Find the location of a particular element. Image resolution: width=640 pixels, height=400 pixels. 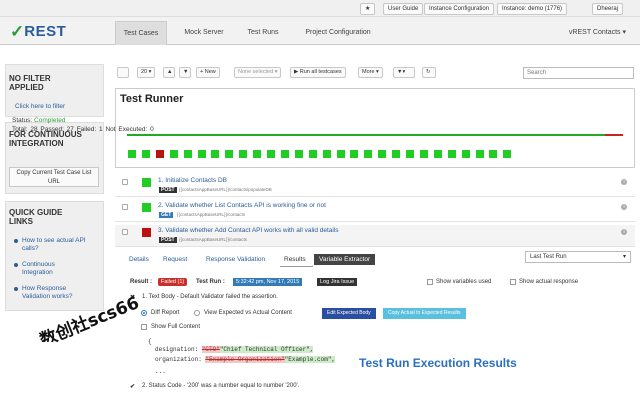

new-button: + New is located at coordinates (208, 72).